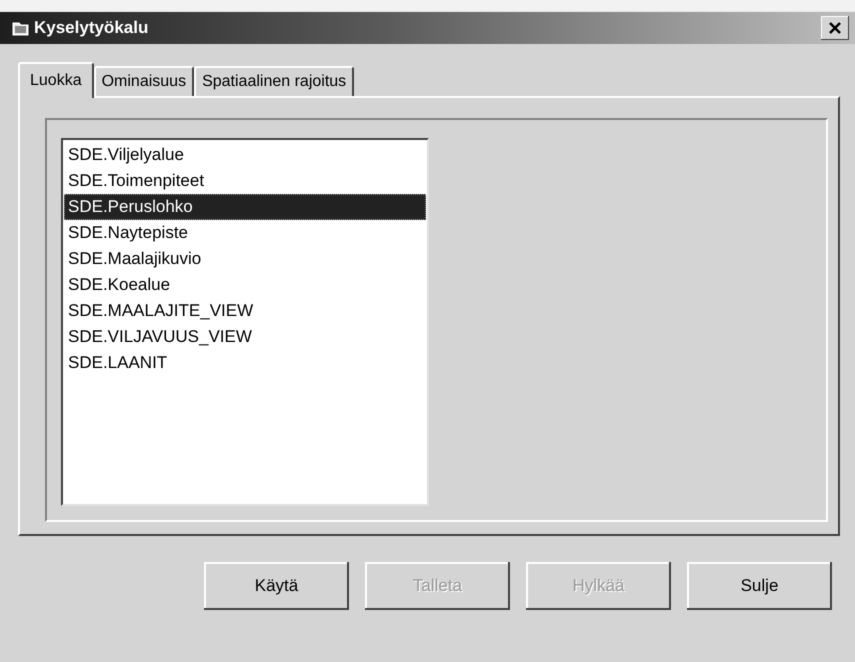  I want to click on list-item: SDE.Toimenpiteet, so click(245, 181).